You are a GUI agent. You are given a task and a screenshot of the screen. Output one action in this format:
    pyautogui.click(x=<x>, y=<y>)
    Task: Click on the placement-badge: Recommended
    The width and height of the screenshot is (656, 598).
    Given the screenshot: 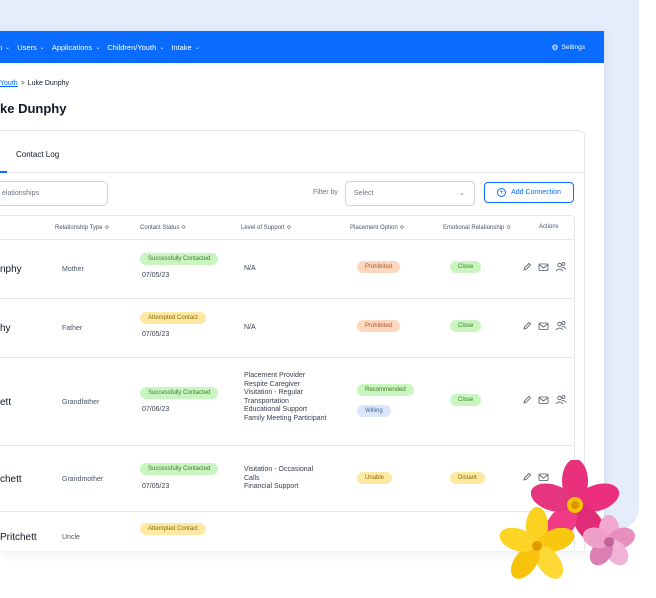 What is the action you would take?
    pyautogui.click(x=385, y=390)
    